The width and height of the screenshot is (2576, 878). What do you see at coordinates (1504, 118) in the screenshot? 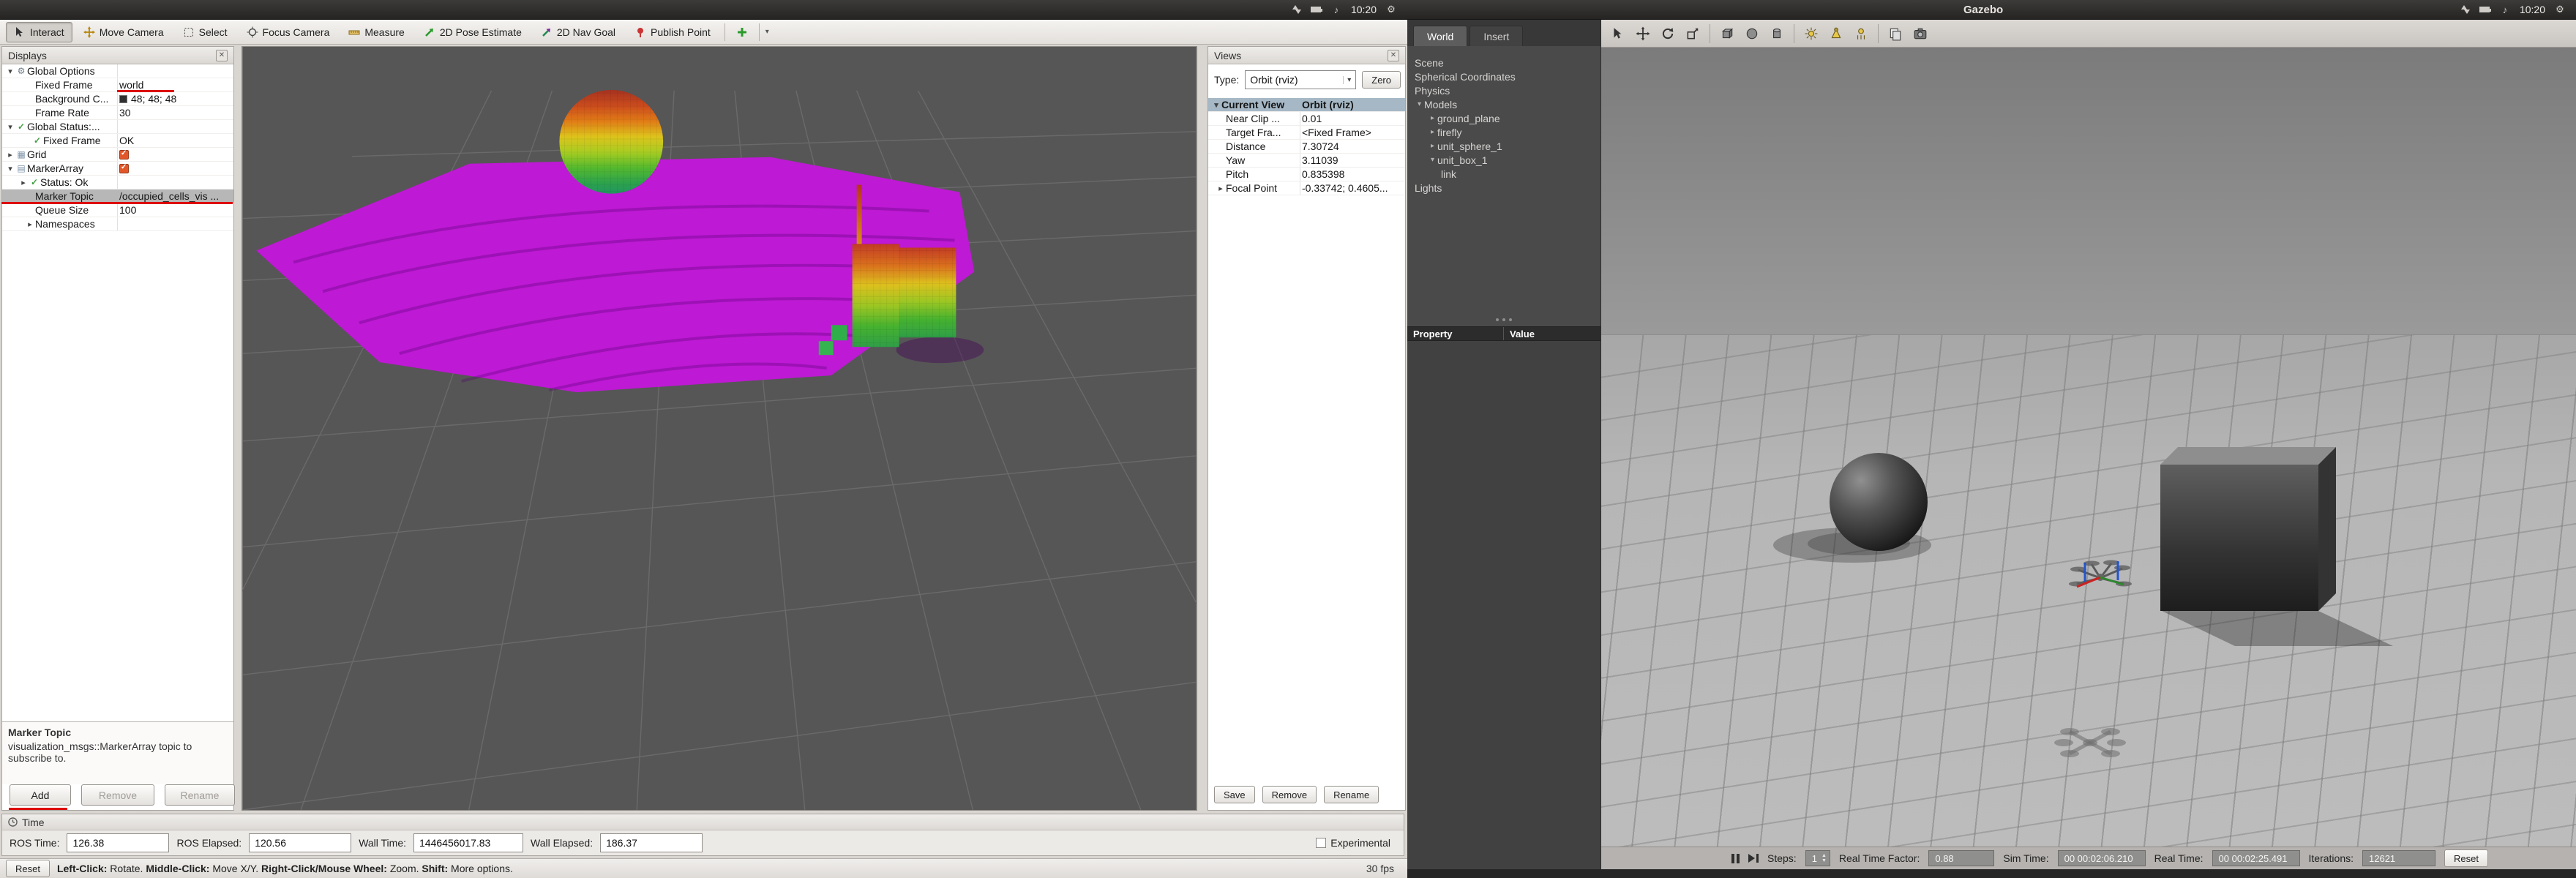
I see `tree-item-ground-plane: ground_plane` at bounding box center [1504, 118].